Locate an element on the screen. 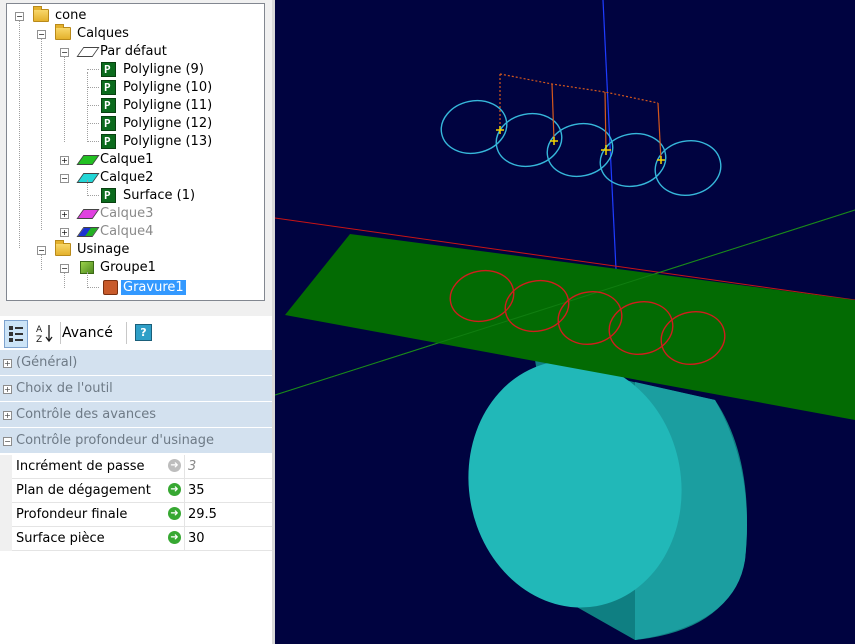 The height and width of the screenshot is (644, 855). categorized-icon is located at coordinates (16, 334).